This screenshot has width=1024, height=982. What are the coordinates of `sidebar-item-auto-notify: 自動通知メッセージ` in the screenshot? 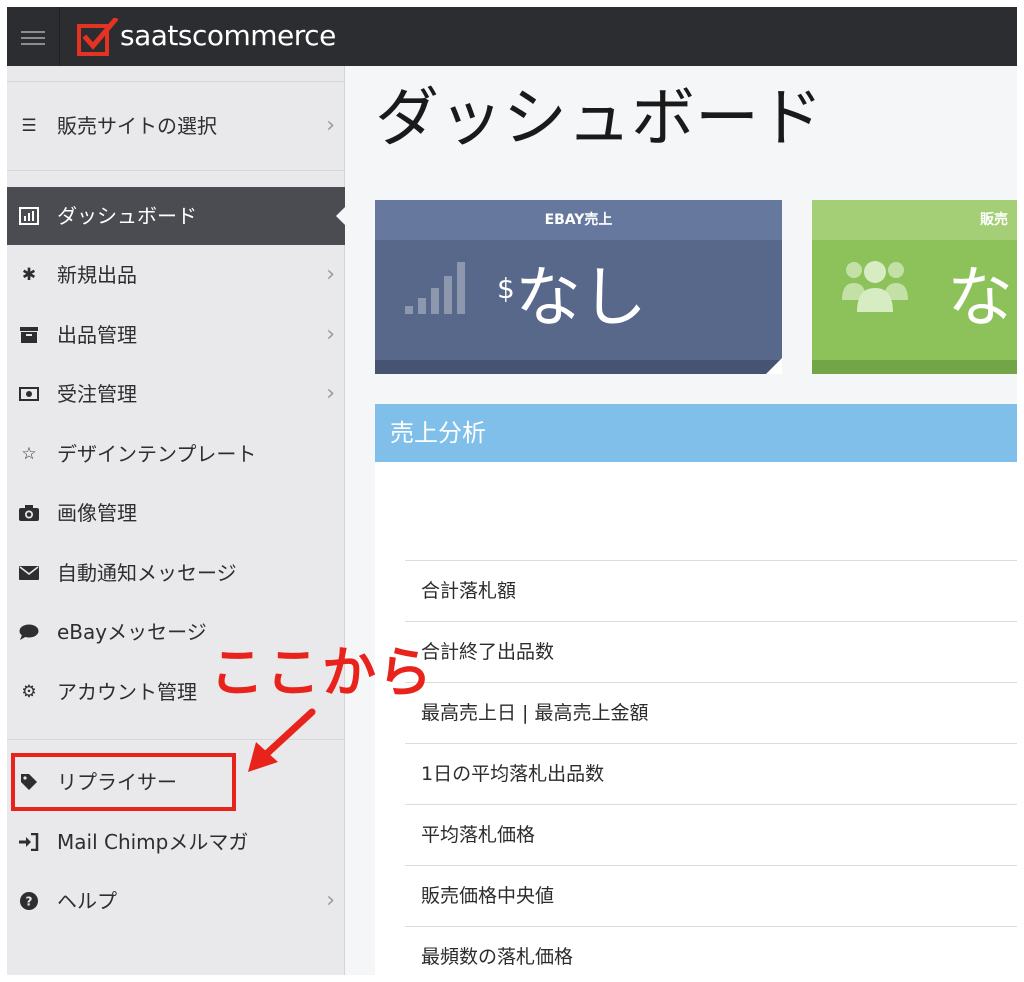 It's located at (176, 573).